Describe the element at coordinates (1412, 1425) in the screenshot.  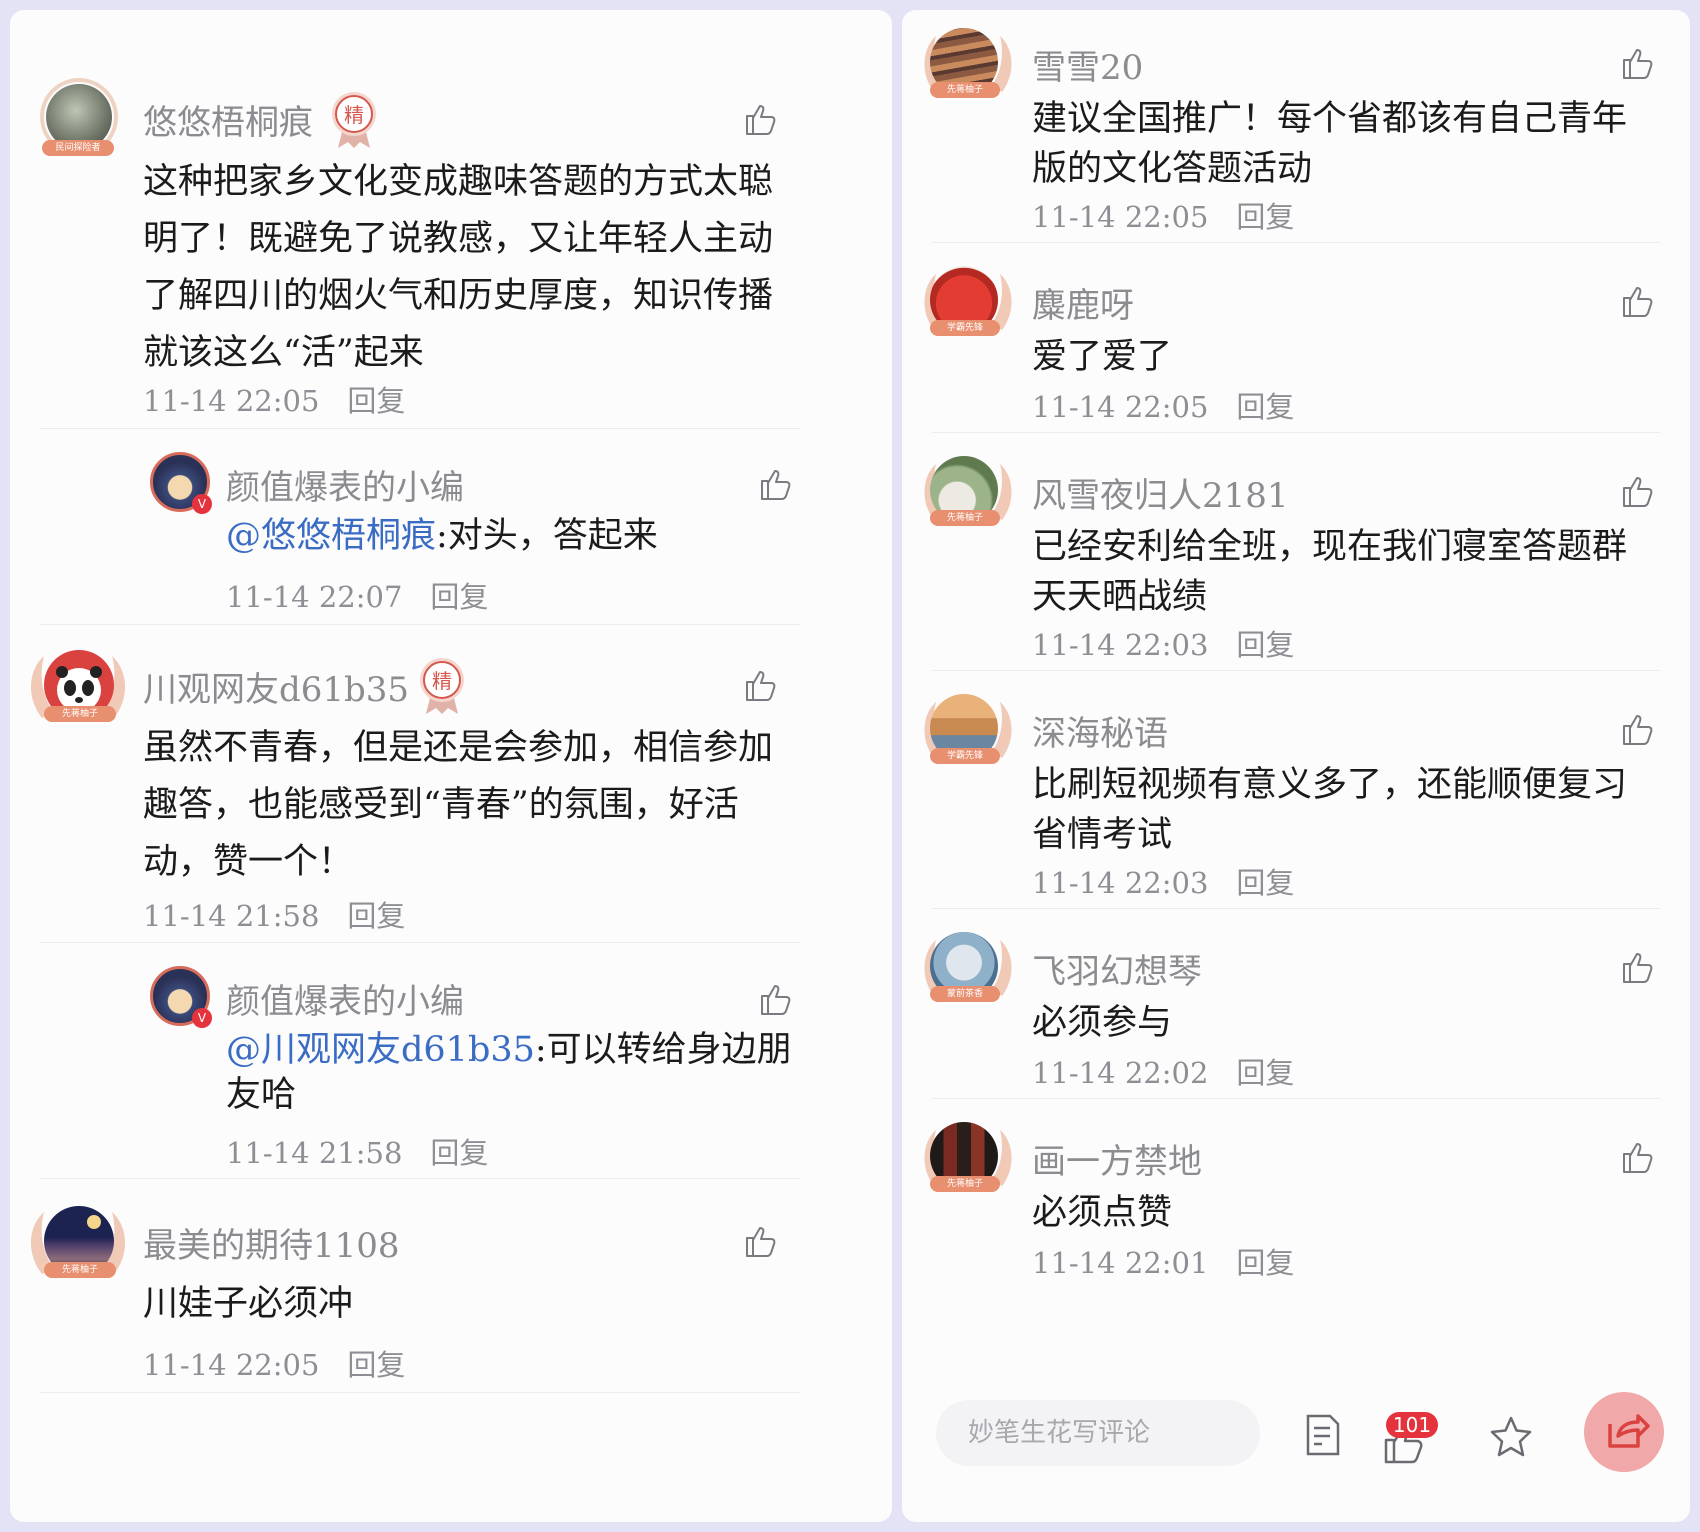
I see `like-count-badge: 101` at that location.